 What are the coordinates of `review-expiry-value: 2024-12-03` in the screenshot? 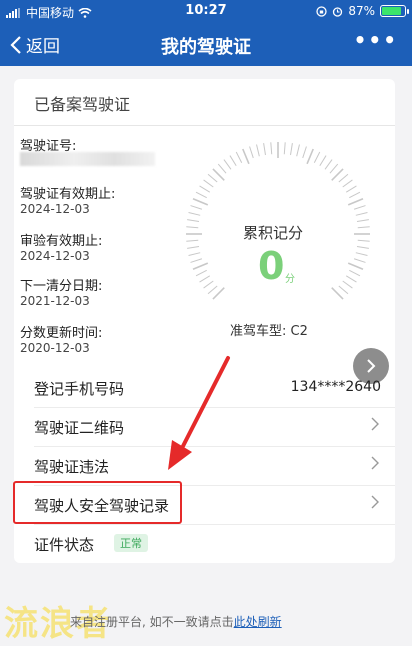 It's located at (55, 256).